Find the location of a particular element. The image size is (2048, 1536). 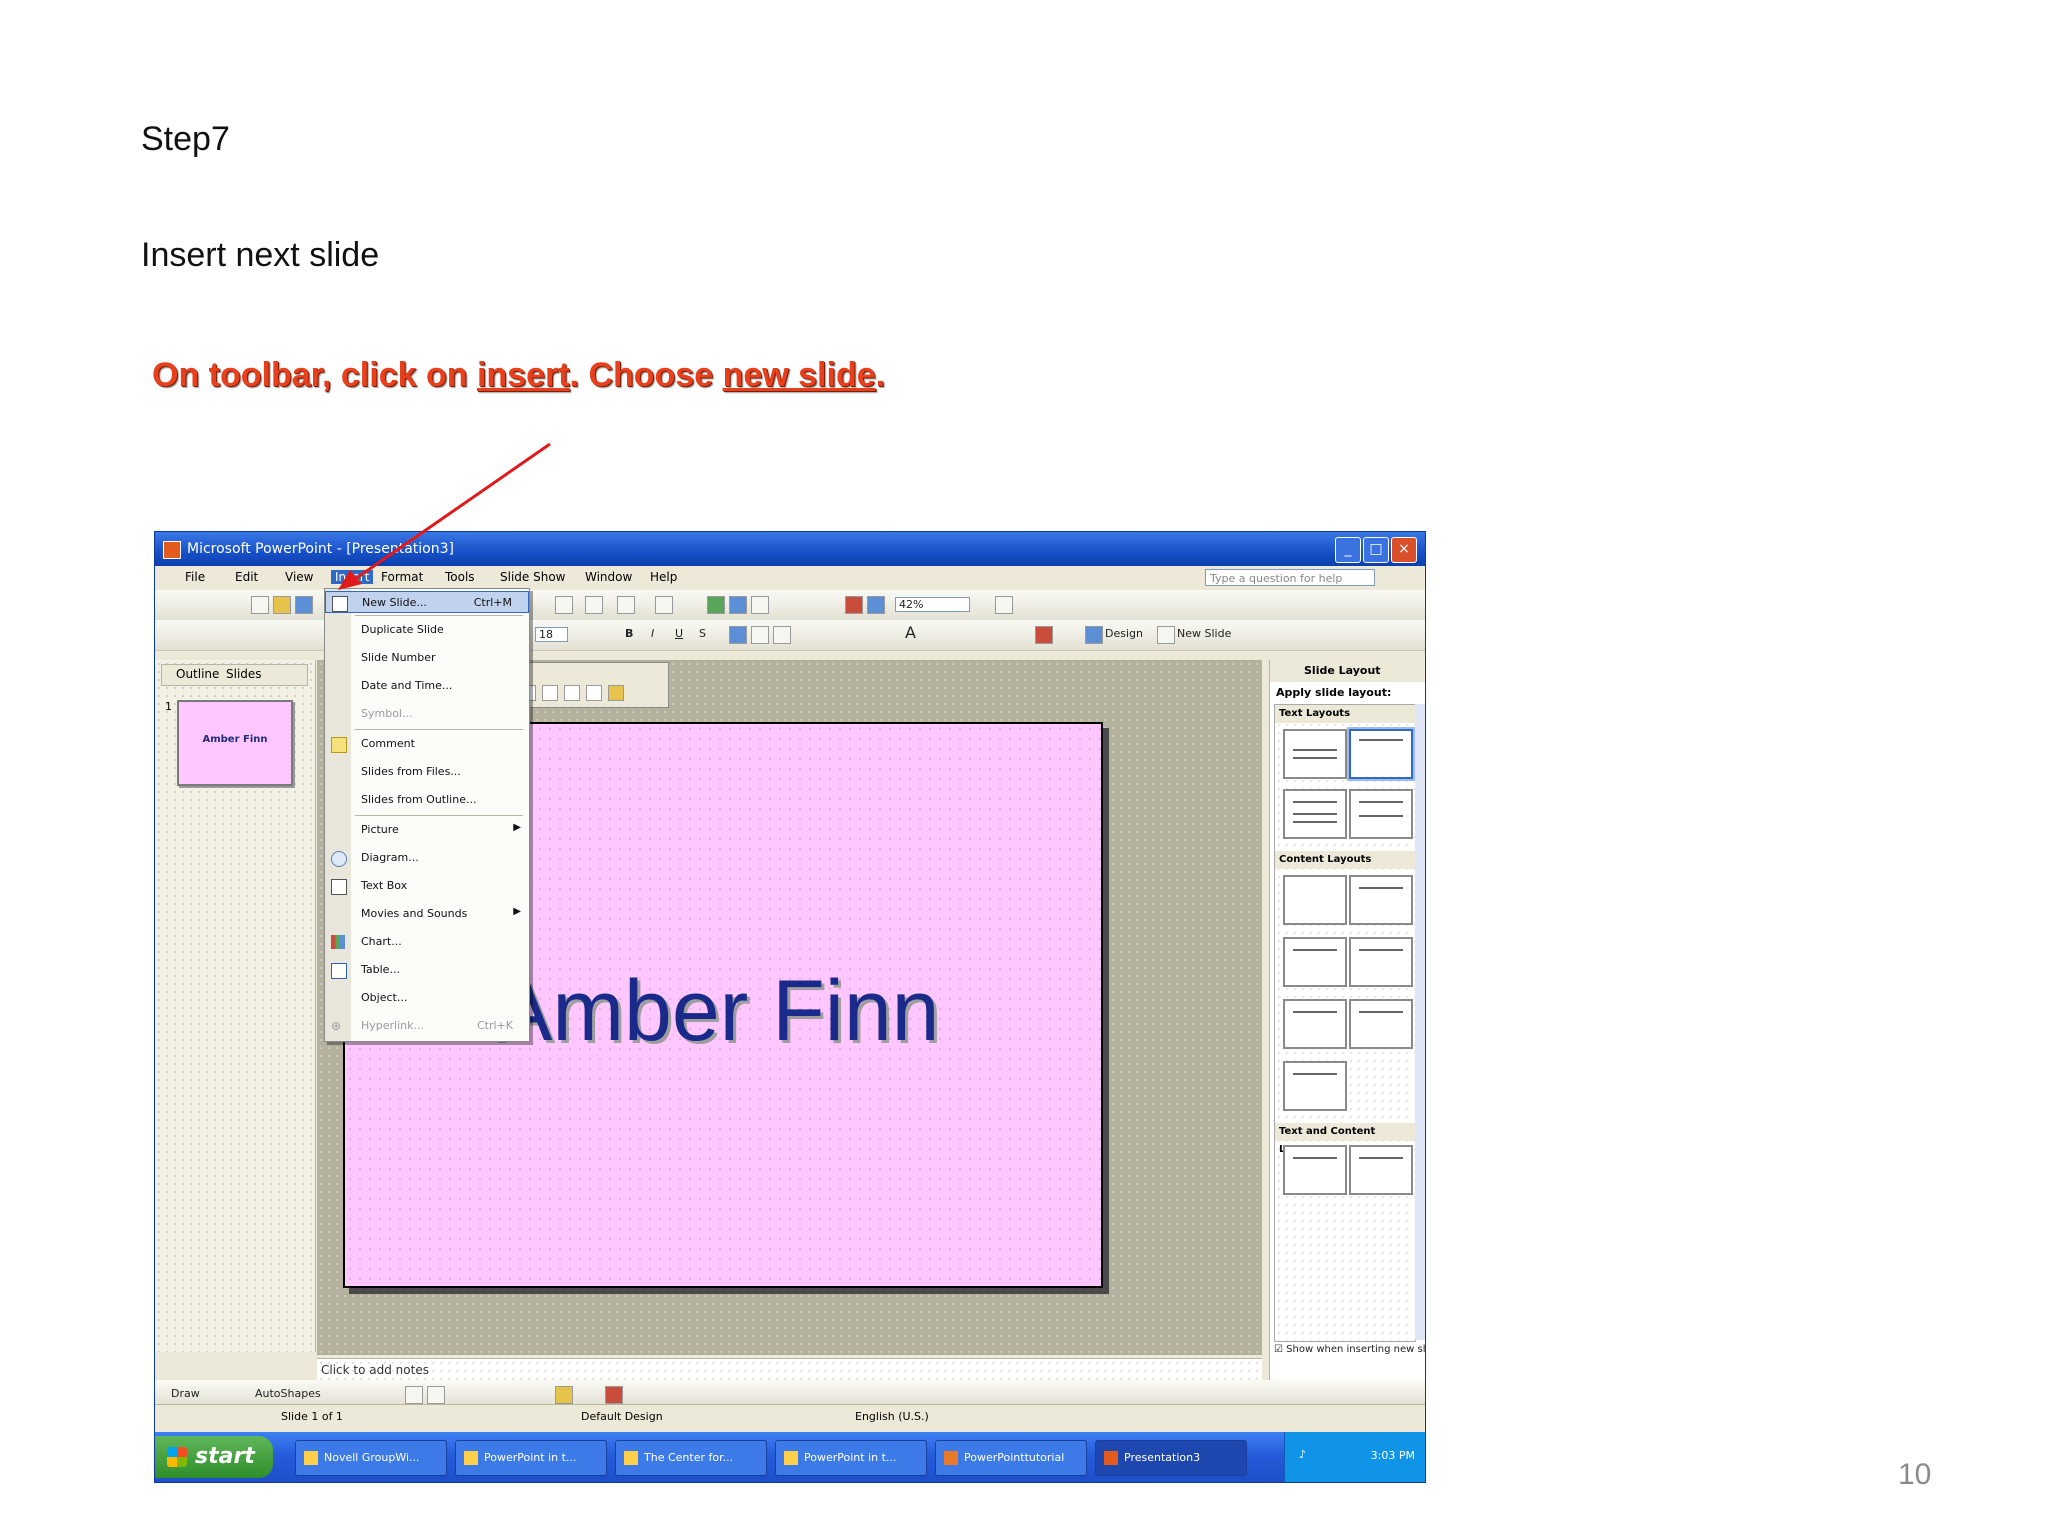

maximize-icon: □ is located at coordinates (1376, 550).